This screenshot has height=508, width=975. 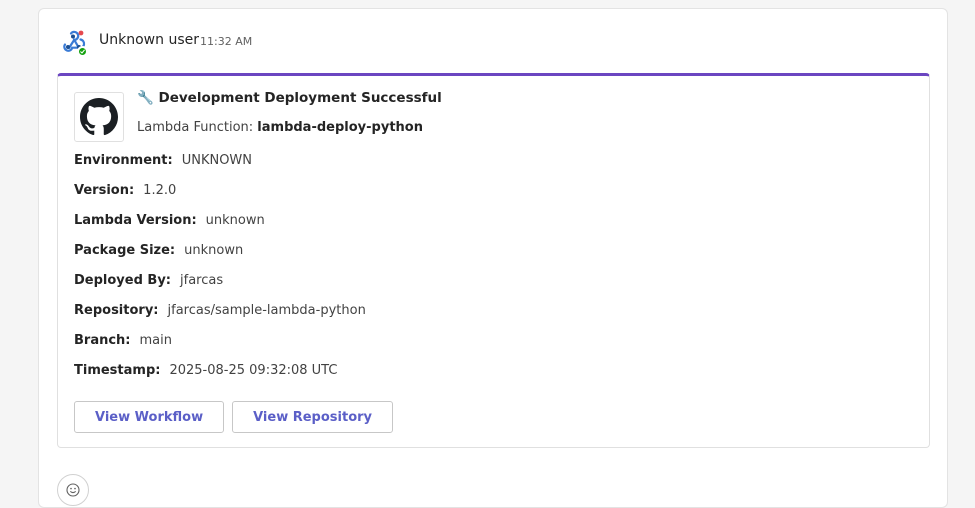 I want to click on fact-environment: Environment: UNKNOWN, so click(x=220, y=168).